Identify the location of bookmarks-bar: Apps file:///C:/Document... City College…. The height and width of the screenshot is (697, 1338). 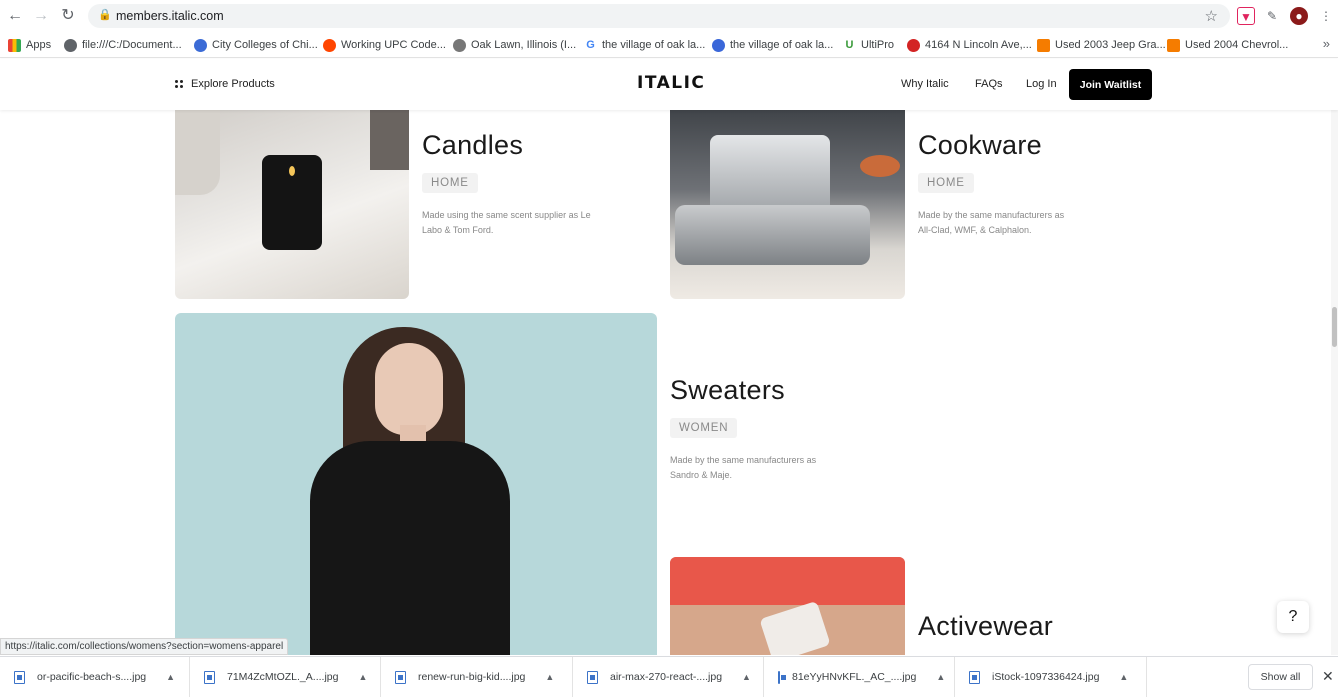
(669, 45).